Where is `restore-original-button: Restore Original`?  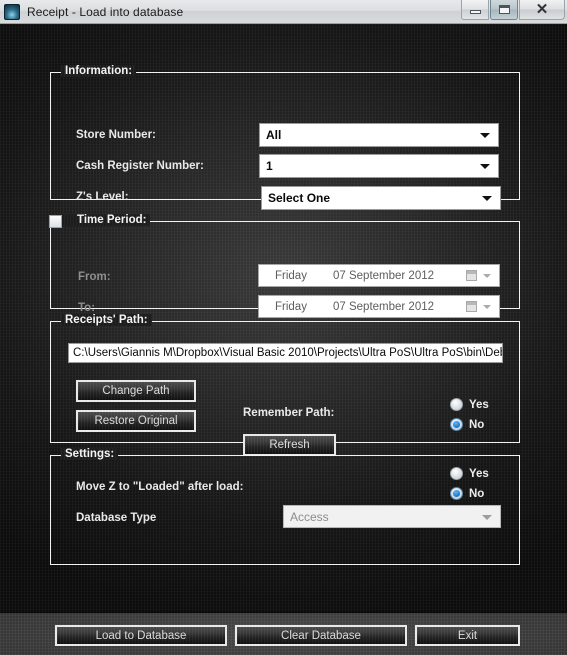 restore-original-button: Restore Original is located at coordinates (136, 421).